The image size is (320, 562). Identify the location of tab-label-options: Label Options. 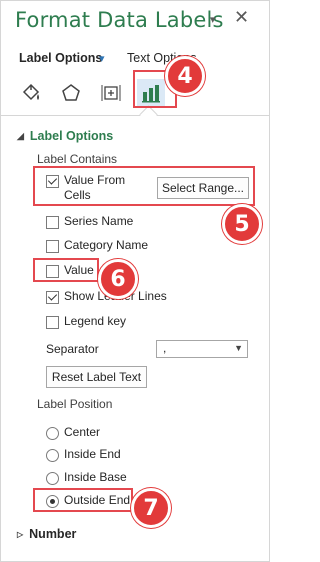
(60, 58).